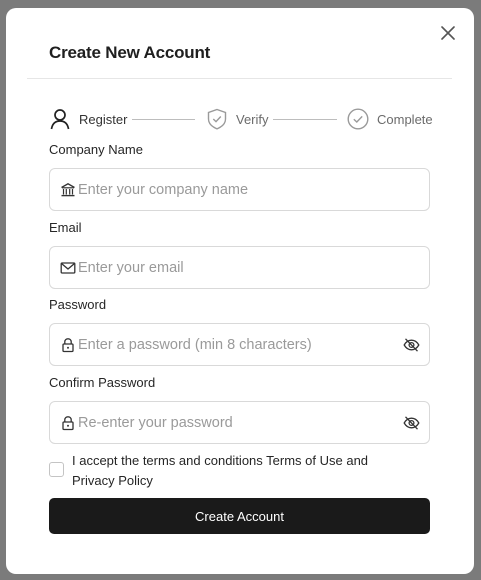 The height and width of the screenshot is (580, 481). What do you see at coordinates (130, 52) in the screenshot?
I see `dialog-title: Create New Account` at bounding box center [130, 52].